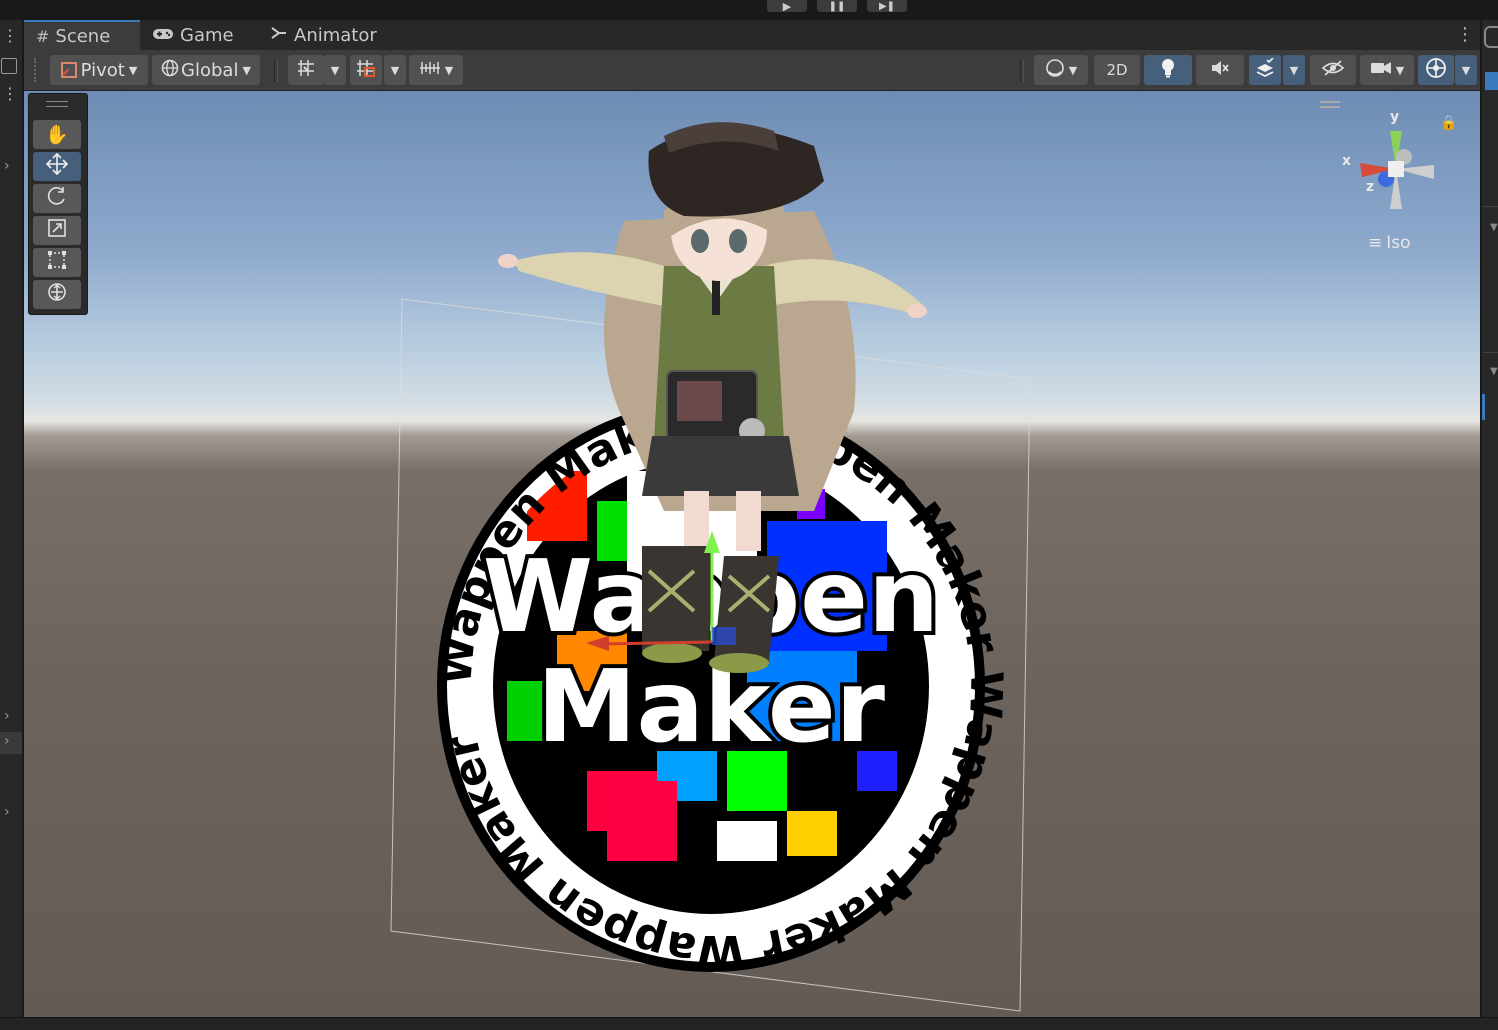  I want to click on rect-transform-icon, so click(57, 262).